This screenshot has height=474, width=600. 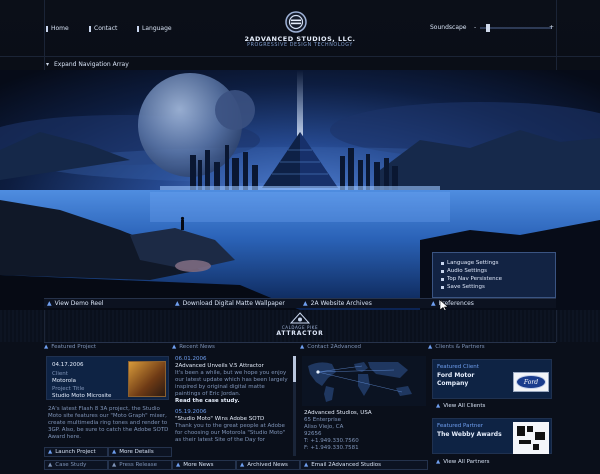 I want to click on news-date: 05.19.2006, so click(x=191, y=412).